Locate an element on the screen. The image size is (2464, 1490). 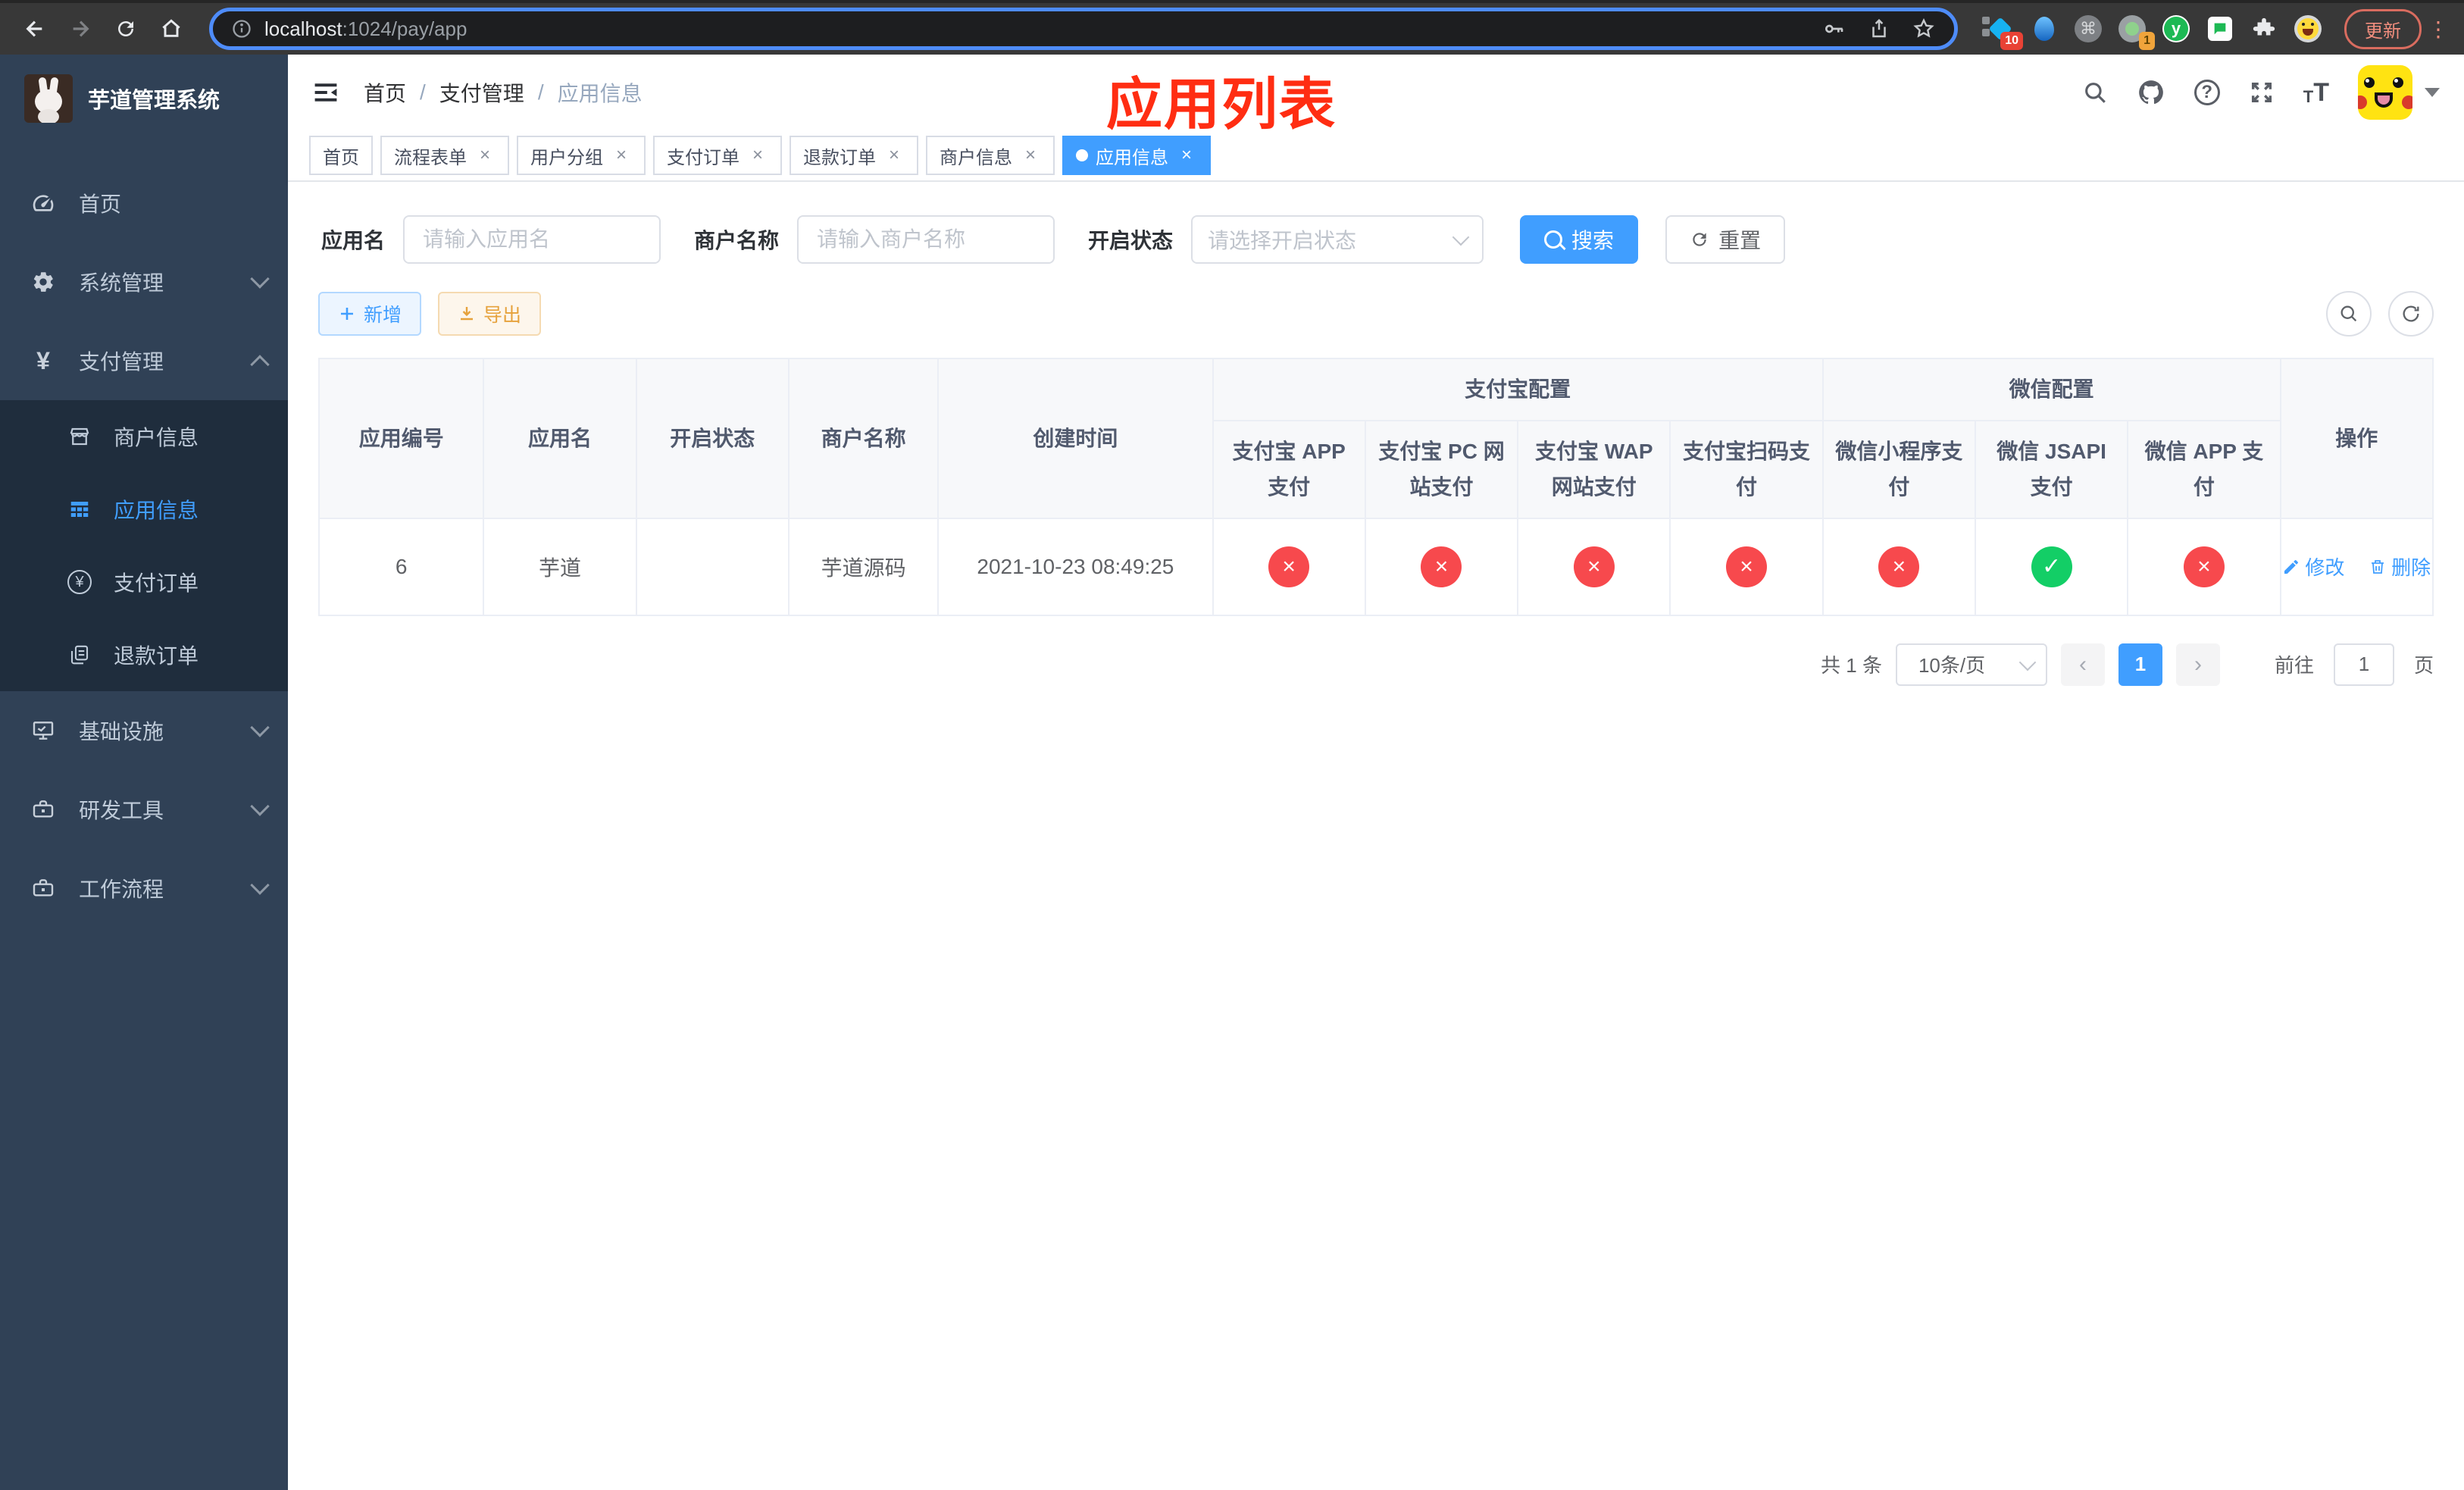
pagination: 共 1 条 10条/页 ‹ 1 › 前往 页 is located at coordinates (1376, 665).